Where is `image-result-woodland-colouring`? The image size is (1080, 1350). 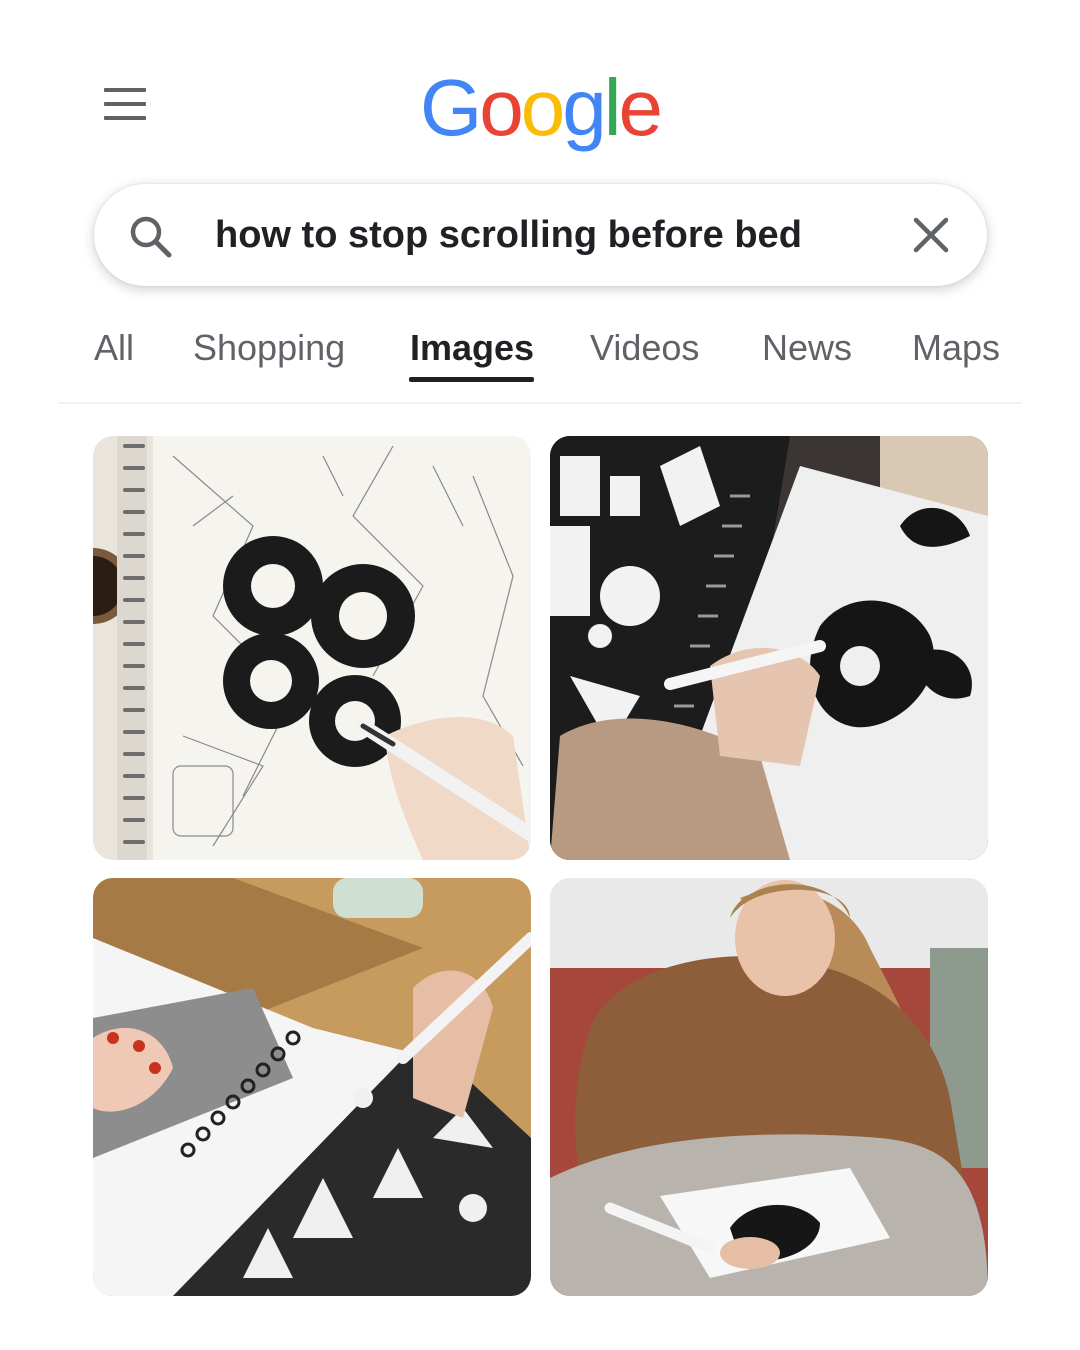 image-result-woodland-colouring is located at coordinates (312, 1087).